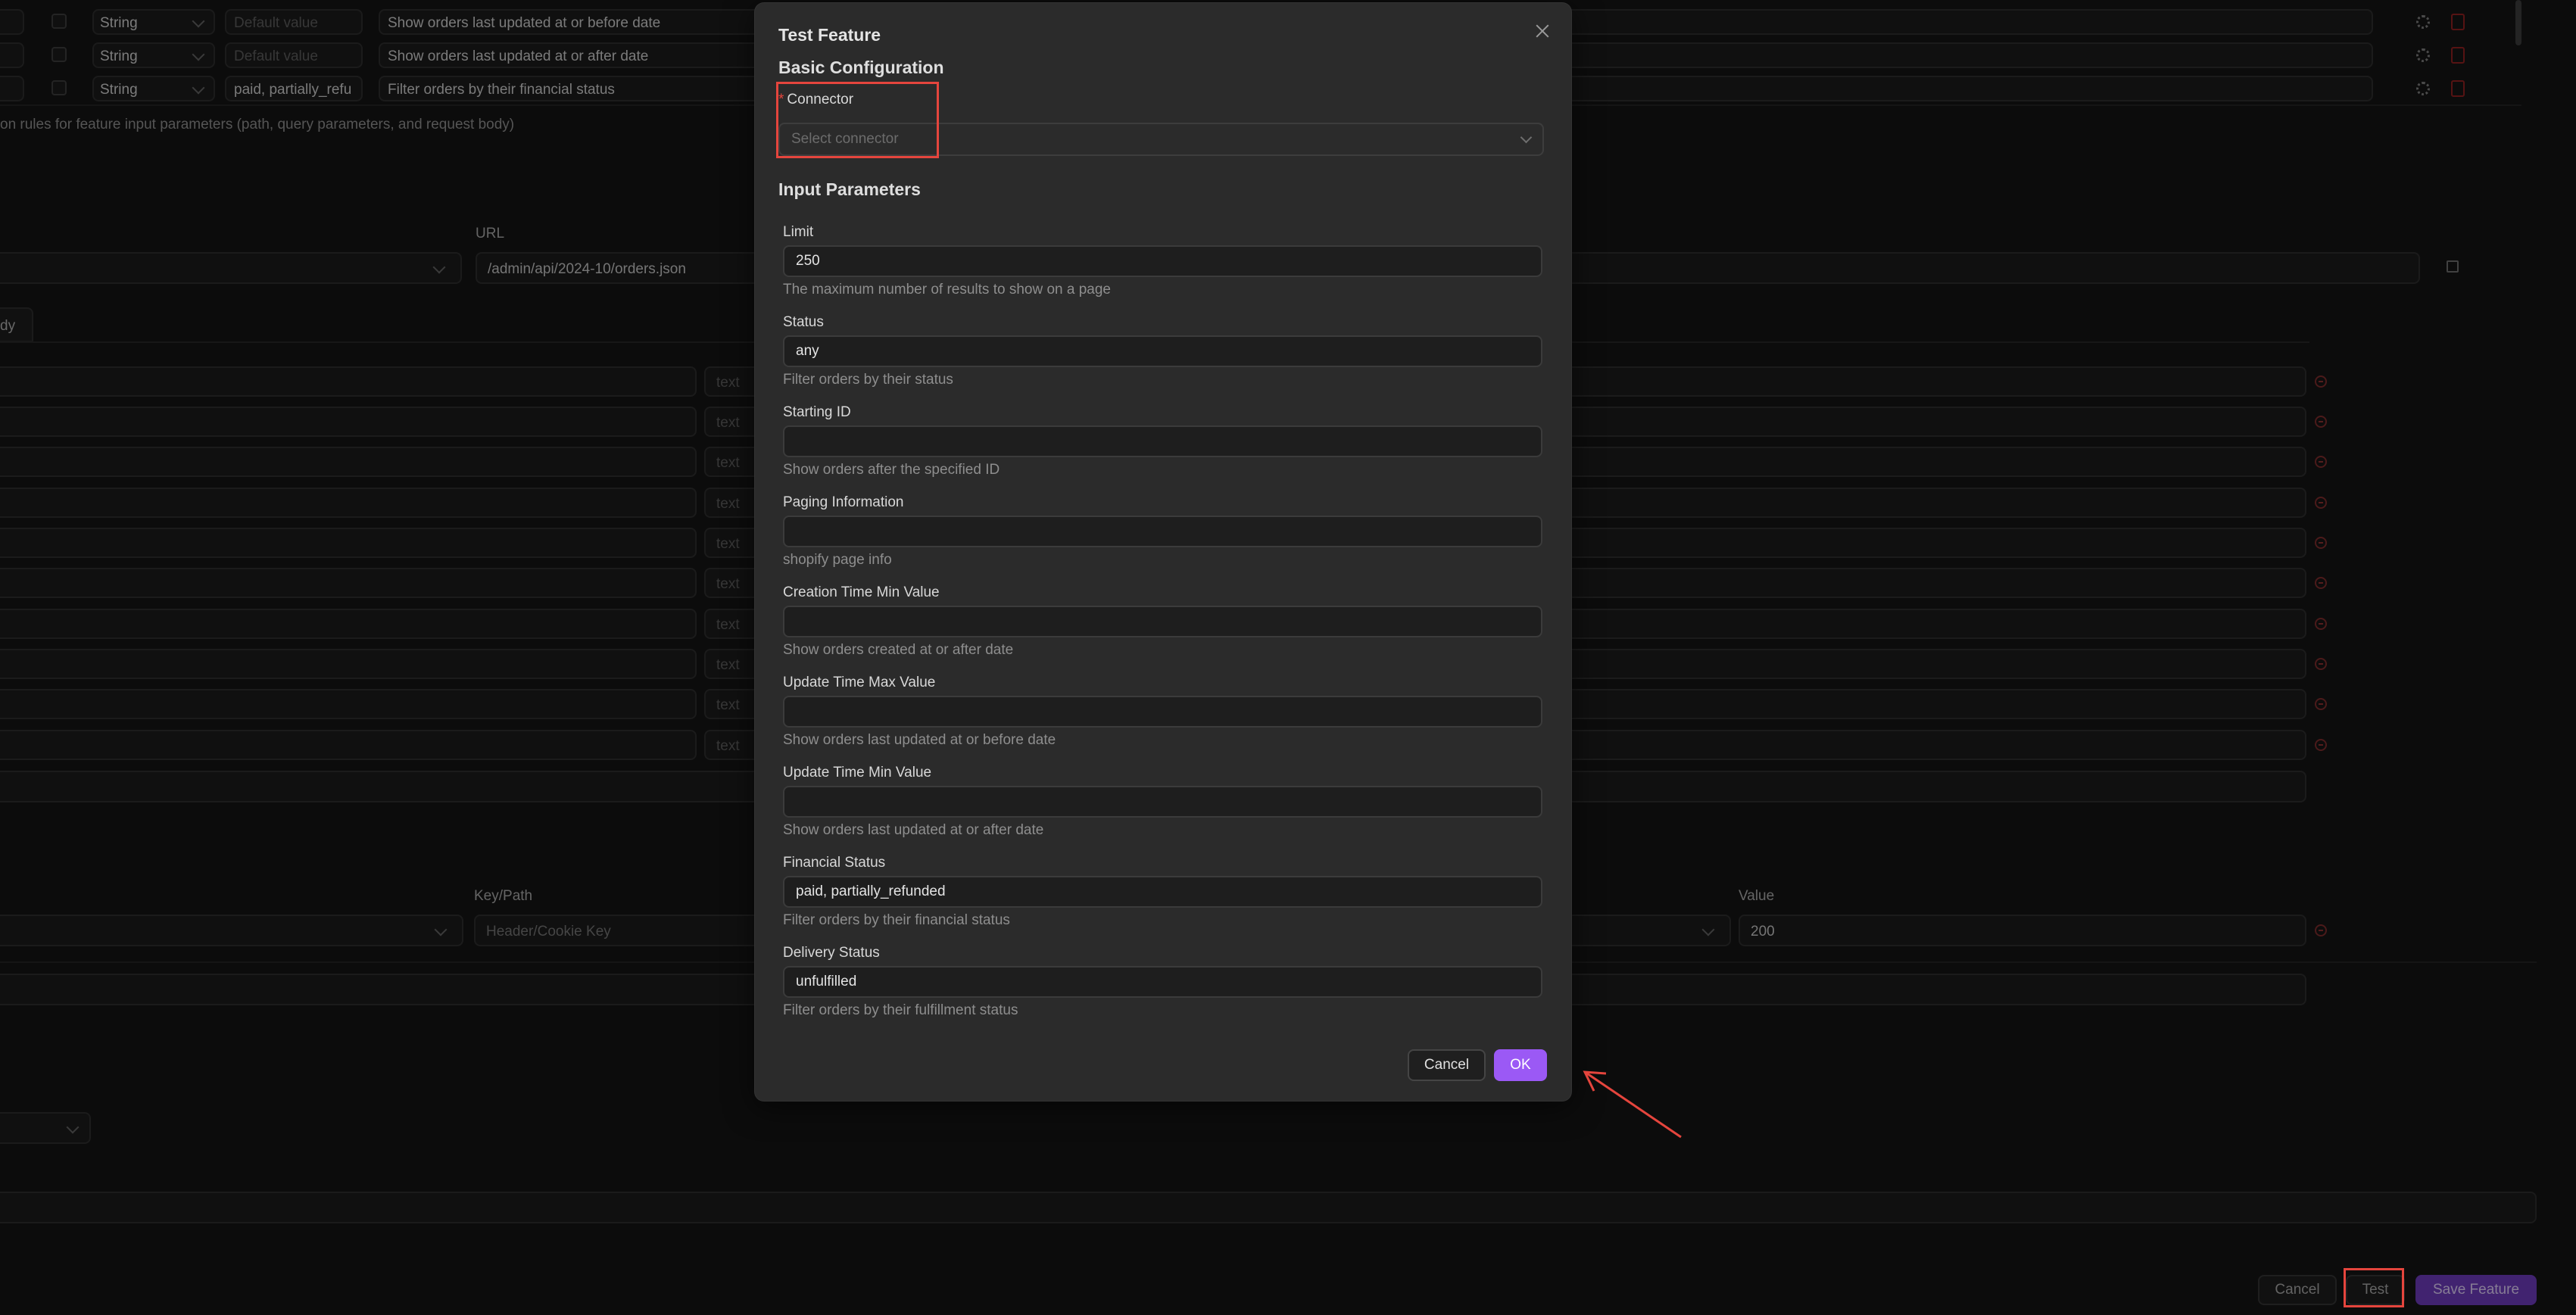 The height and width of the screenshot is (1315, 2576). Describe the element at coordinates (1162, 261) in the screenshot. I see `limit-input` at that location.